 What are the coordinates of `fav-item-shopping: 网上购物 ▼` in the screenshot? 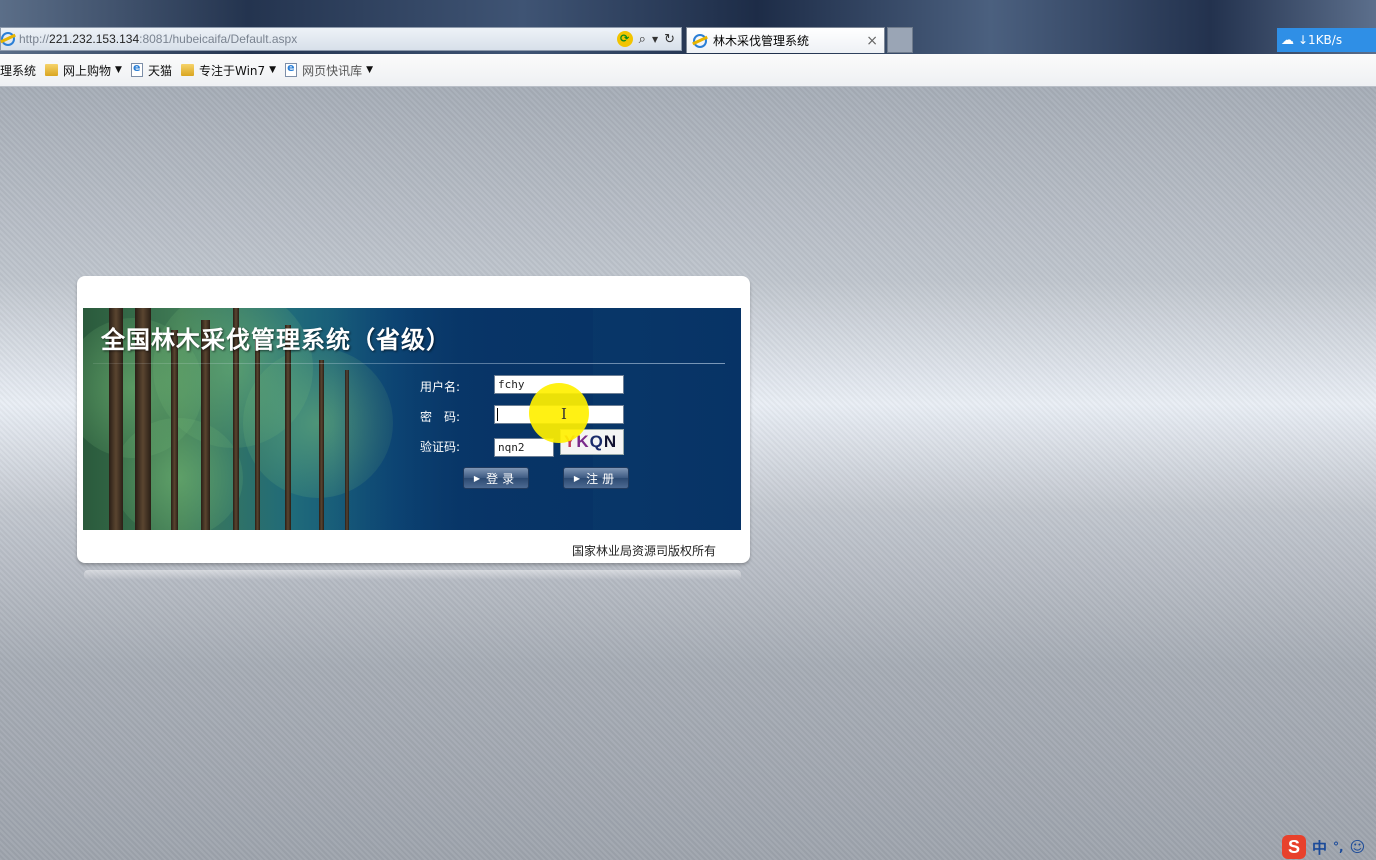 It's located at (83, 70).